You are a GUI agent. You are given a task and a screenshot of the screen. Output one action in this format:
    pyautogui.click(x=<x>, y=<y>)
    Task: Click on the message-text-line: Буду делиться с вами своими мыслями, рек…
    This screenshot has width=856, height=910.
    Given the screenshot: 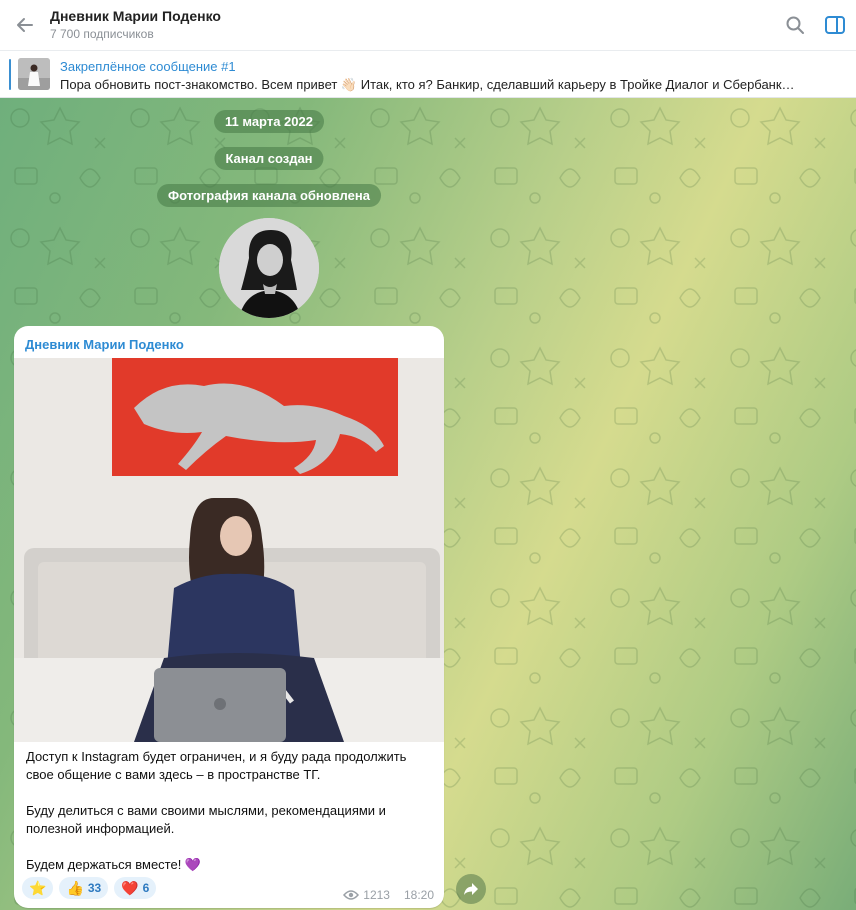 What is the action you would take?
    pyautogui.click(x=206, y=810)
    